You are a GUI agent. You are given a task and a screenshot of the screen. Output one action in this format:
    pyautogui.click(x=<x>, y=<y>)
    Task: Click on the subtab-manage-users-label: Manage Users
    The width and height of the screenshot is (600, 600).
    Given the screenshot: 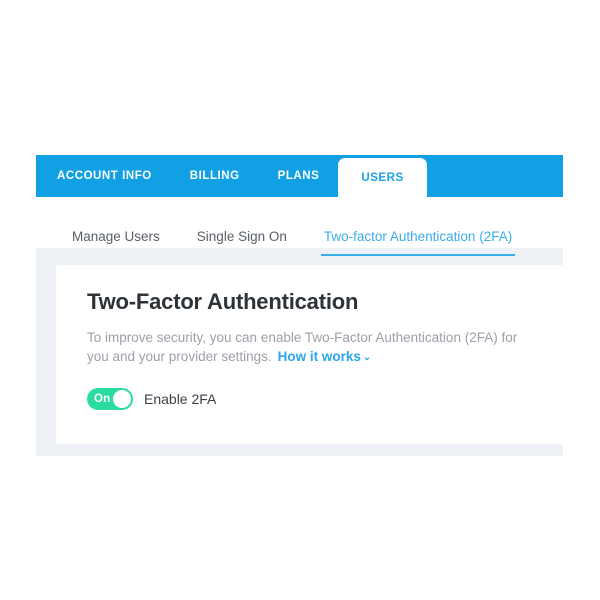 What is the action you would take?
    pyautogui.click(x=116, y=236)
    